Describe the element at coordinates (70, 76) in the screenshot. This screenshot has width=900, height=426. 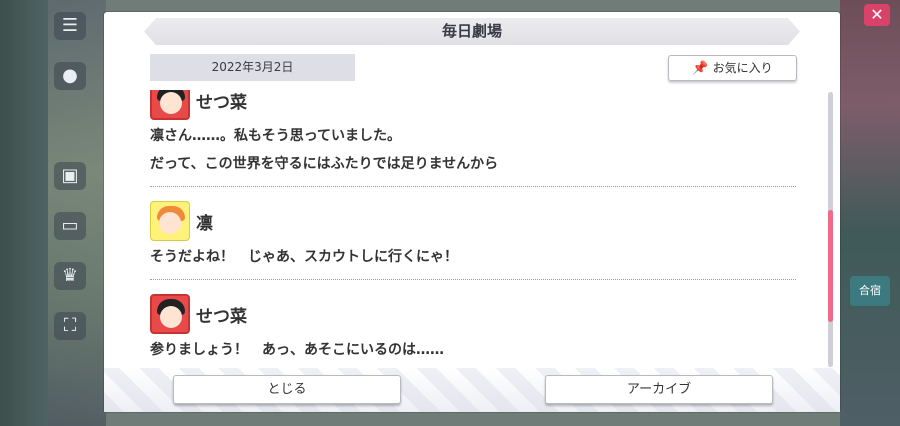
I see `chat-icon: ●` at that location.